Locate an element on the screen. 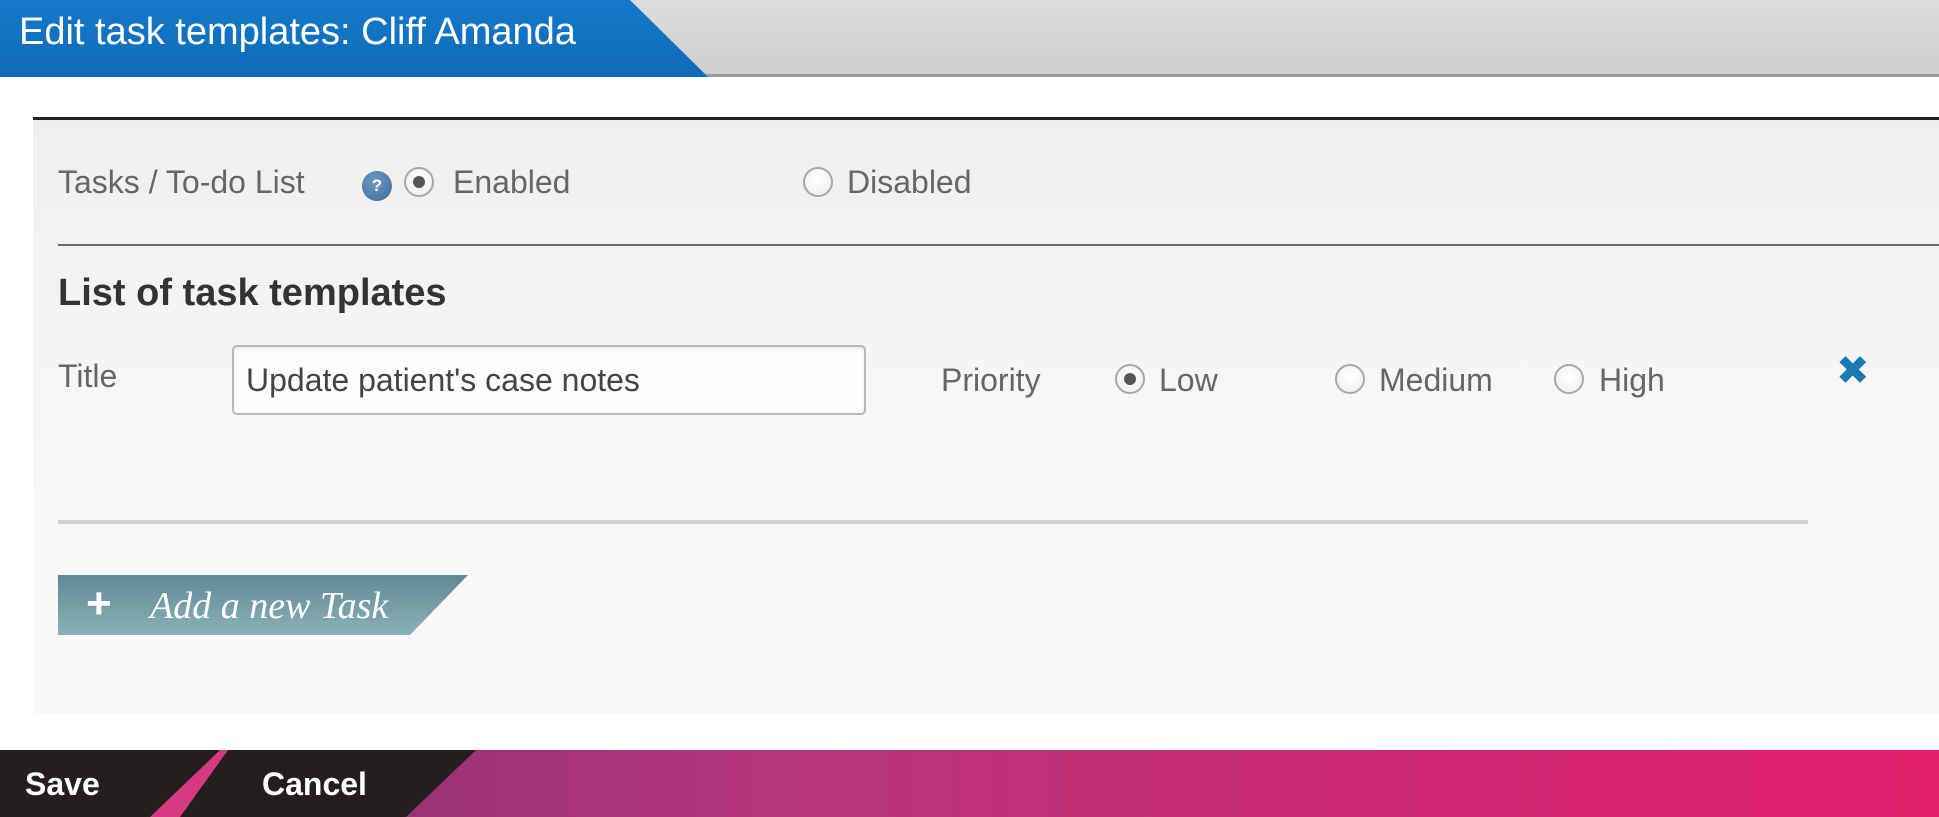  help-icon: ? is located at coordinates (377, 186).